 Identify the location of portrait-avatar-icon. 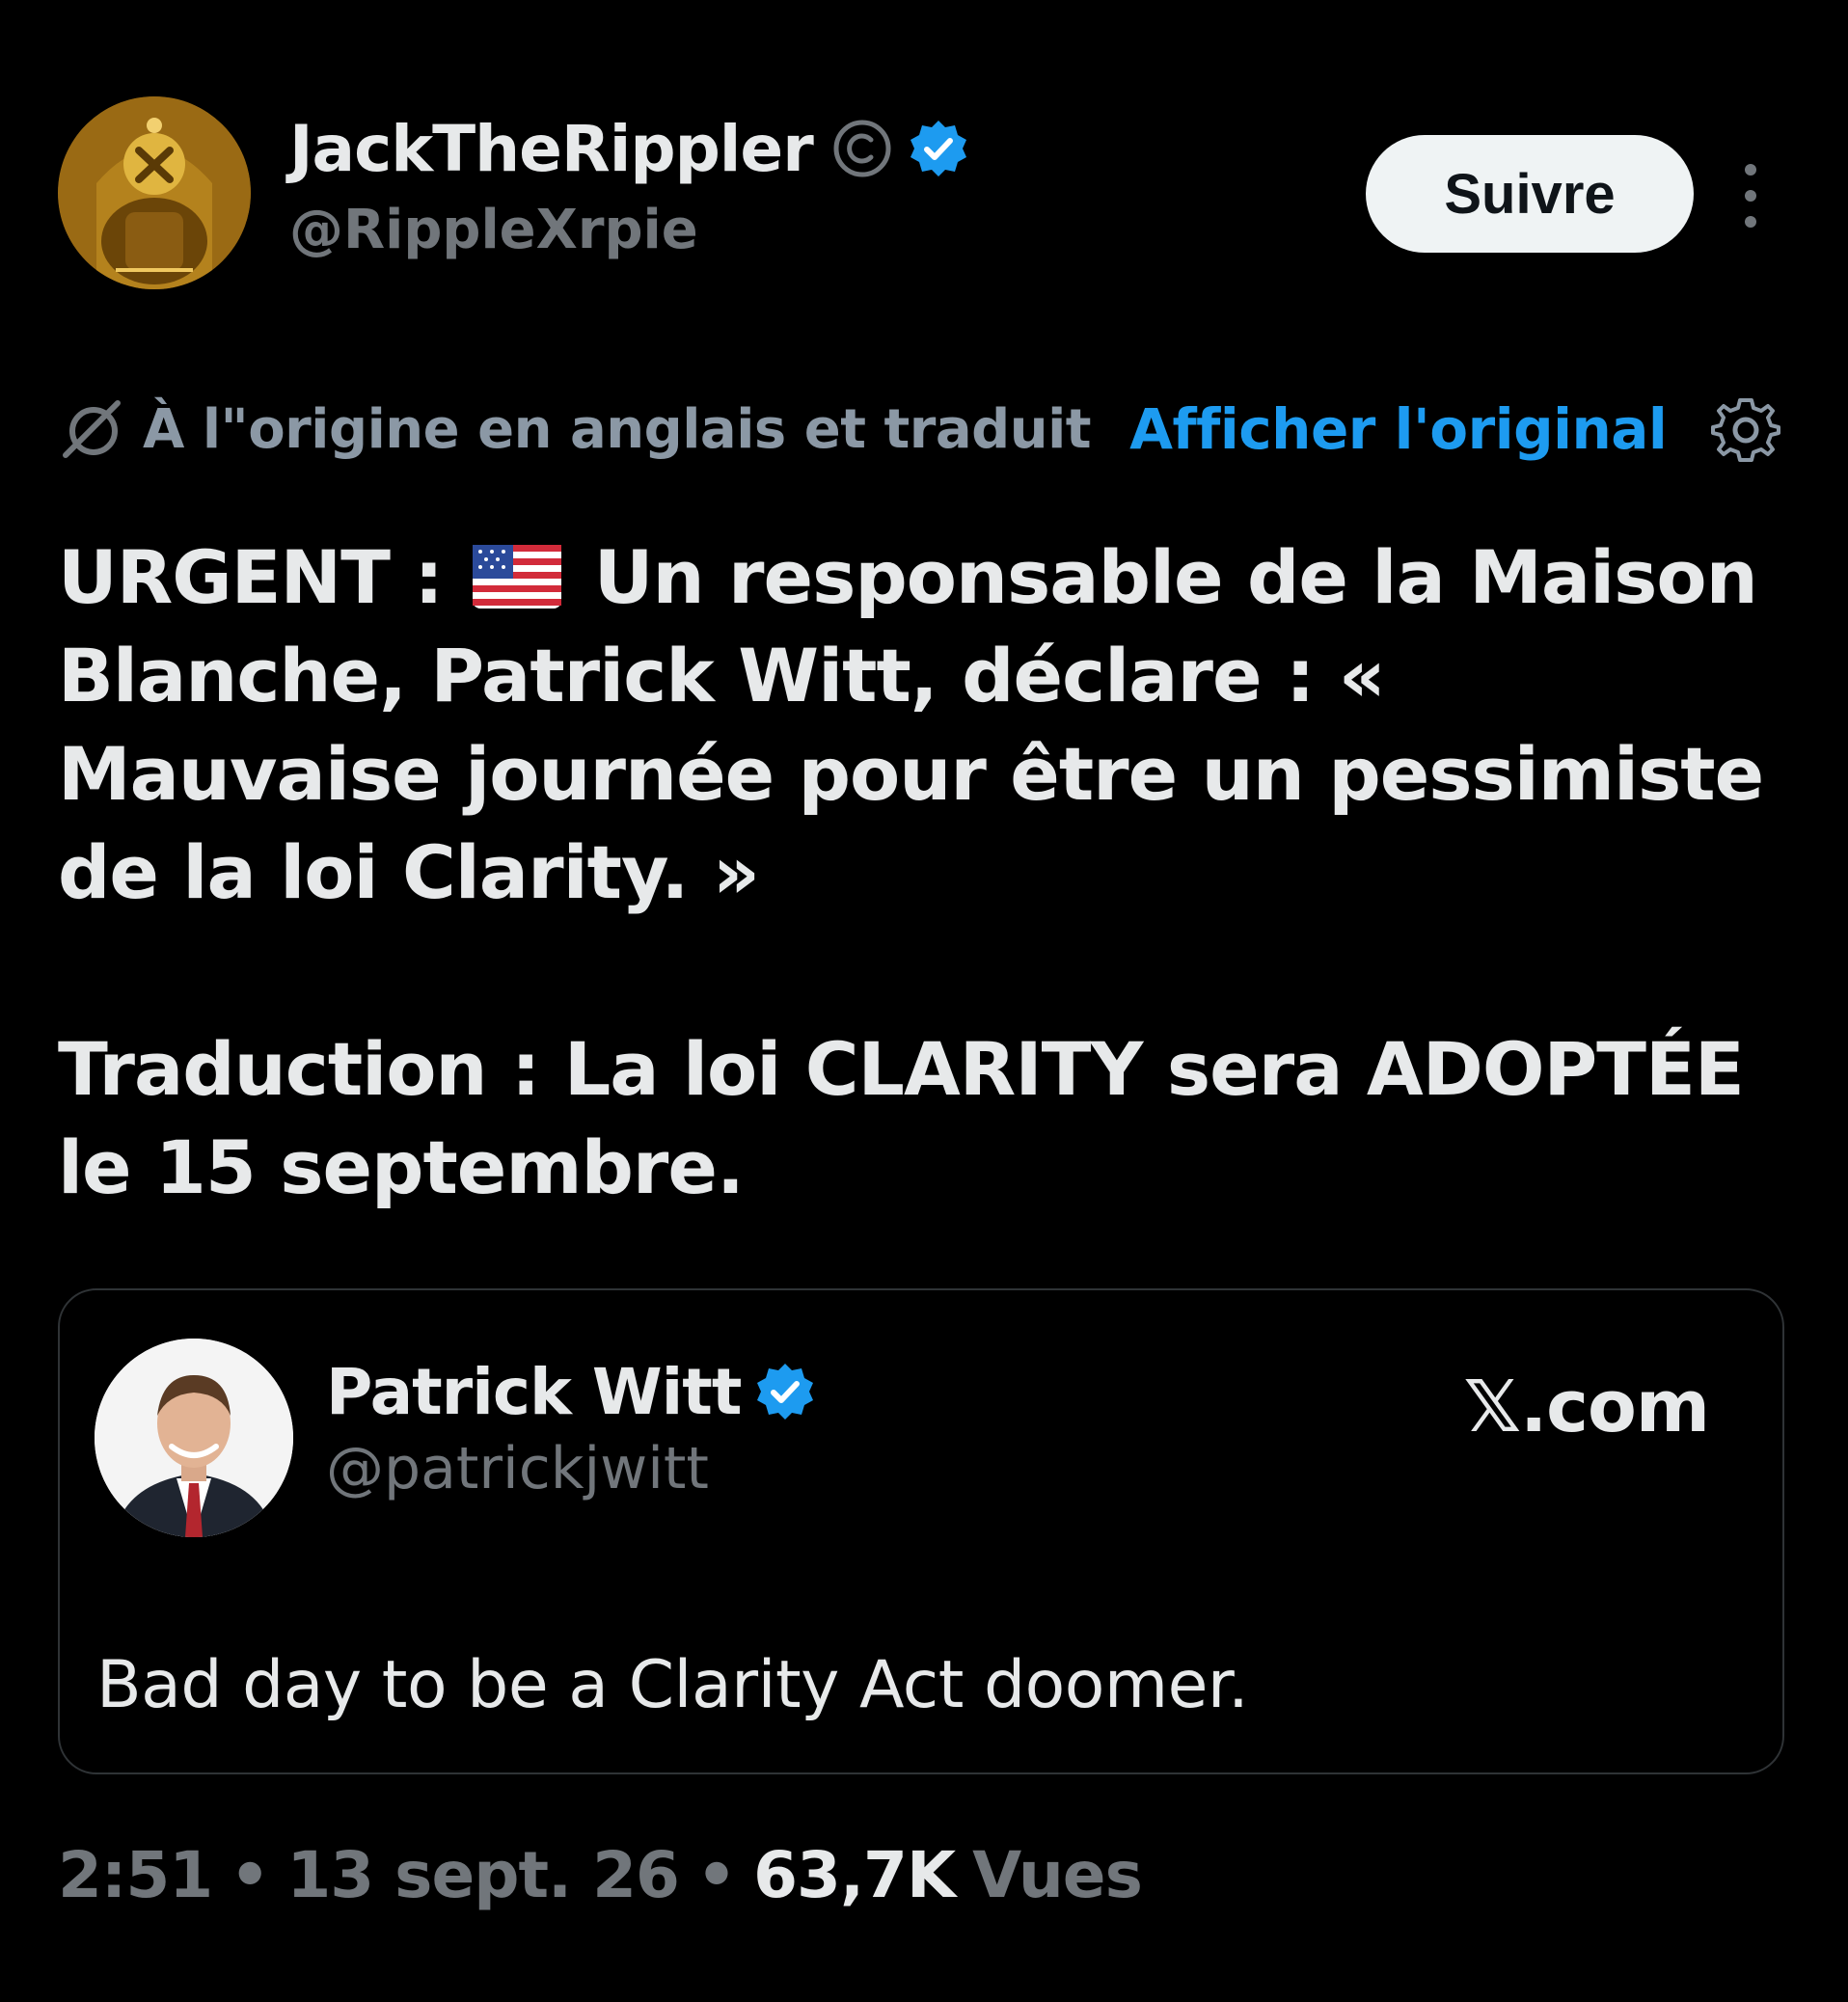
(194, 1438).